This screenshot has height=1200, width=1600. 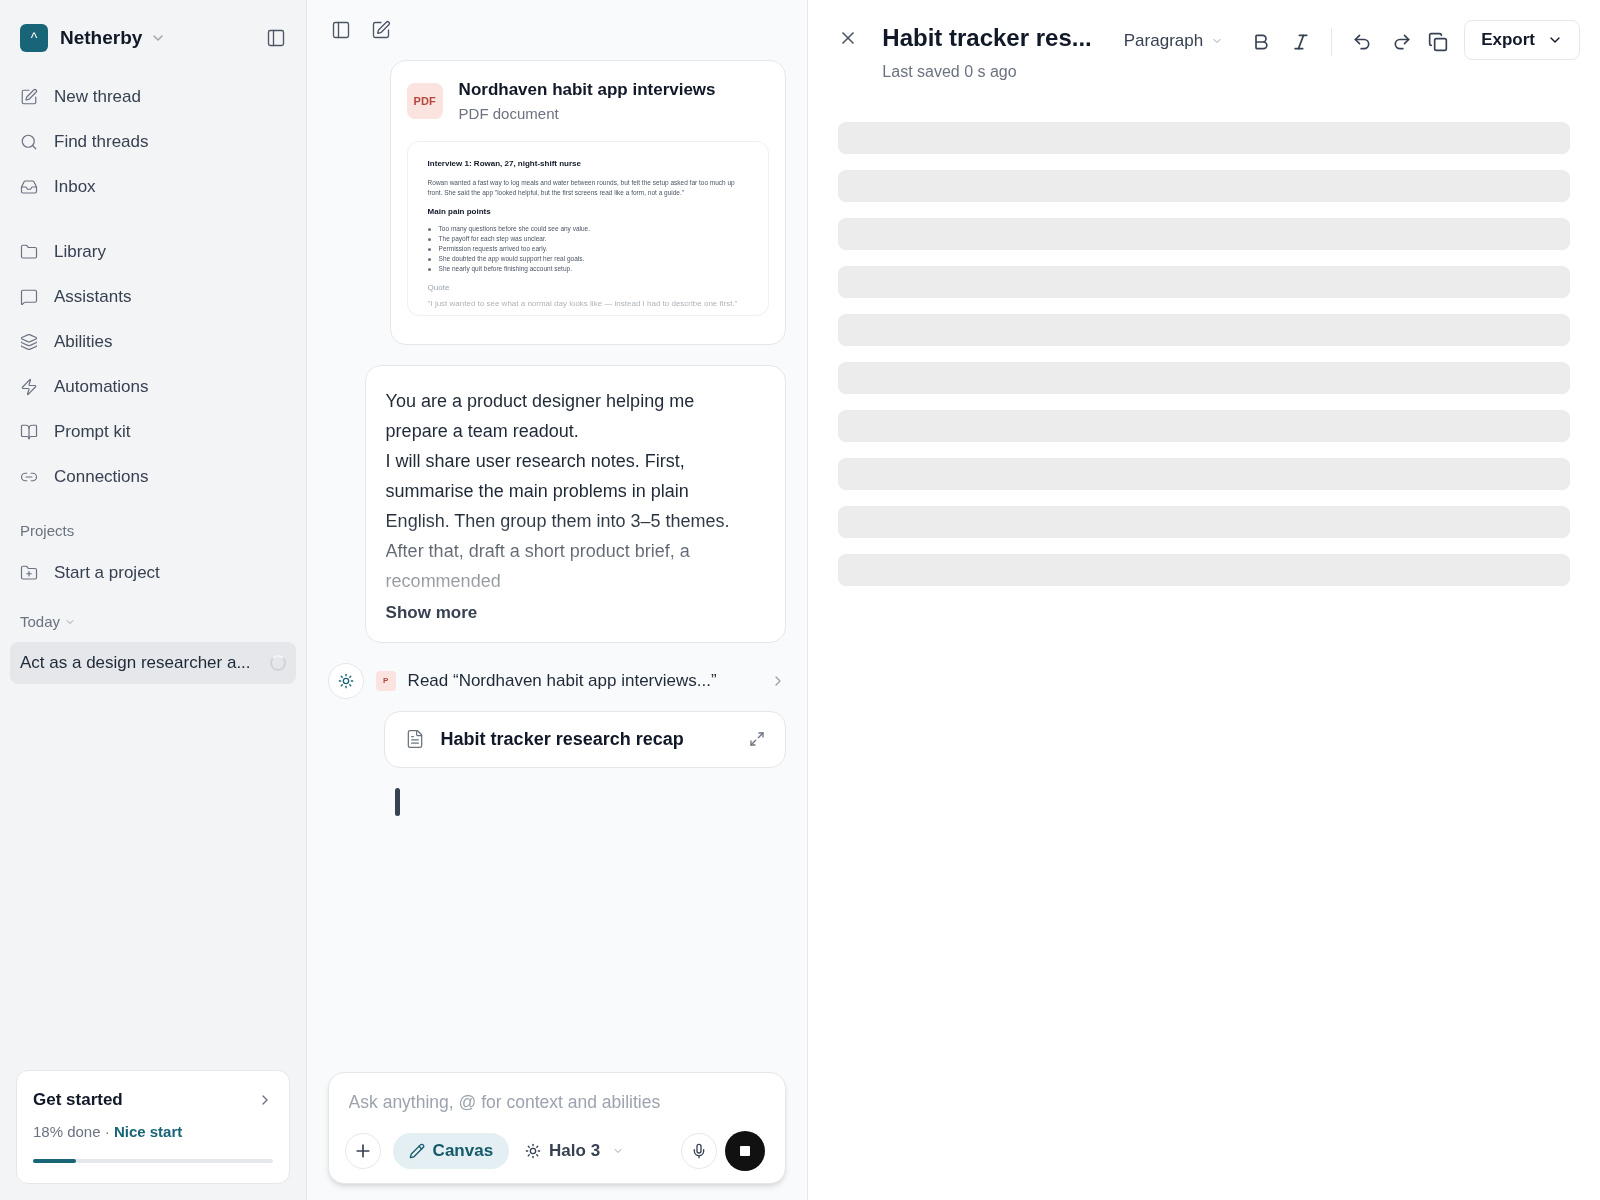 I want to click on attachment-title: Nordhaven habit app interviews, so click(x=587, y=90).